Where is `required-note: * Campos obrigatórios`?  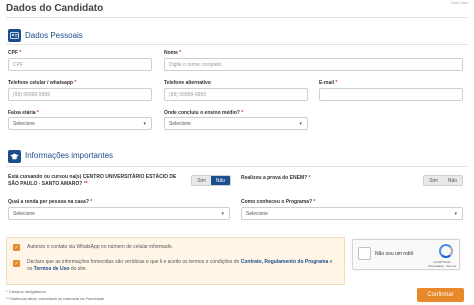
required-note: * Campos obrigatórios is located at coordinates (26, 291).